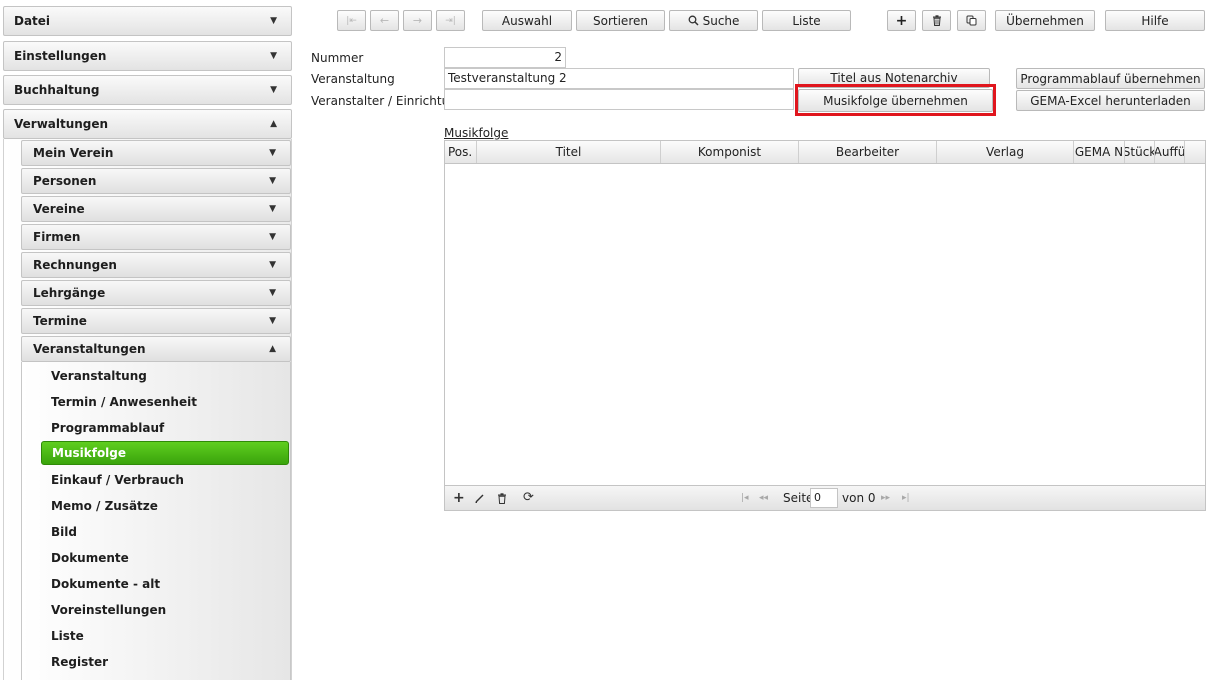 This screenshot has width=1212, height=680. I want to click on sidebar-leaf-label: Voreinstellungen, so click(109, 610).